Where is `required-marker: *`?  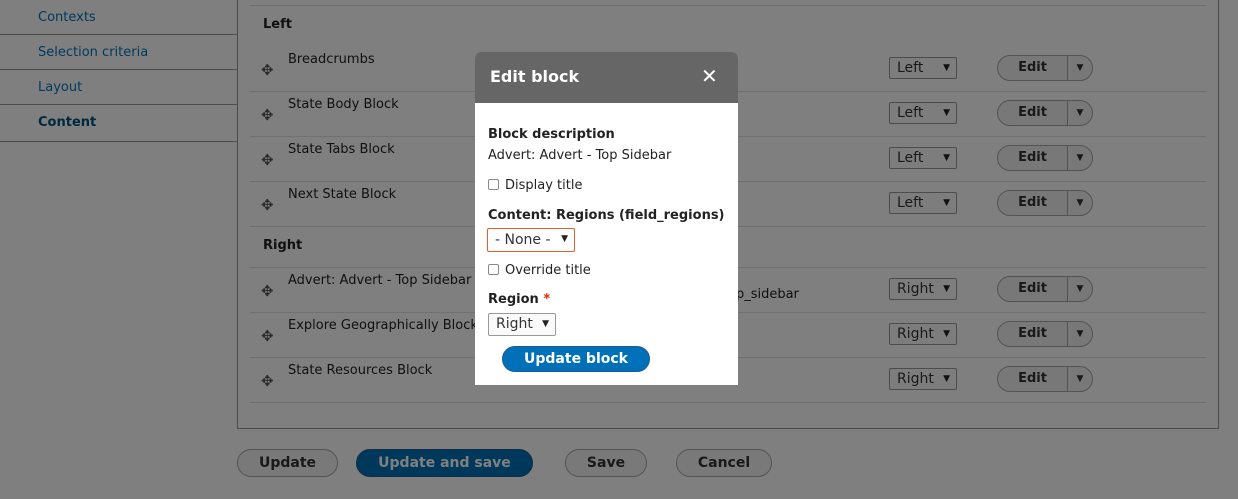 required-marker: * is located at coordinates (547, 299).